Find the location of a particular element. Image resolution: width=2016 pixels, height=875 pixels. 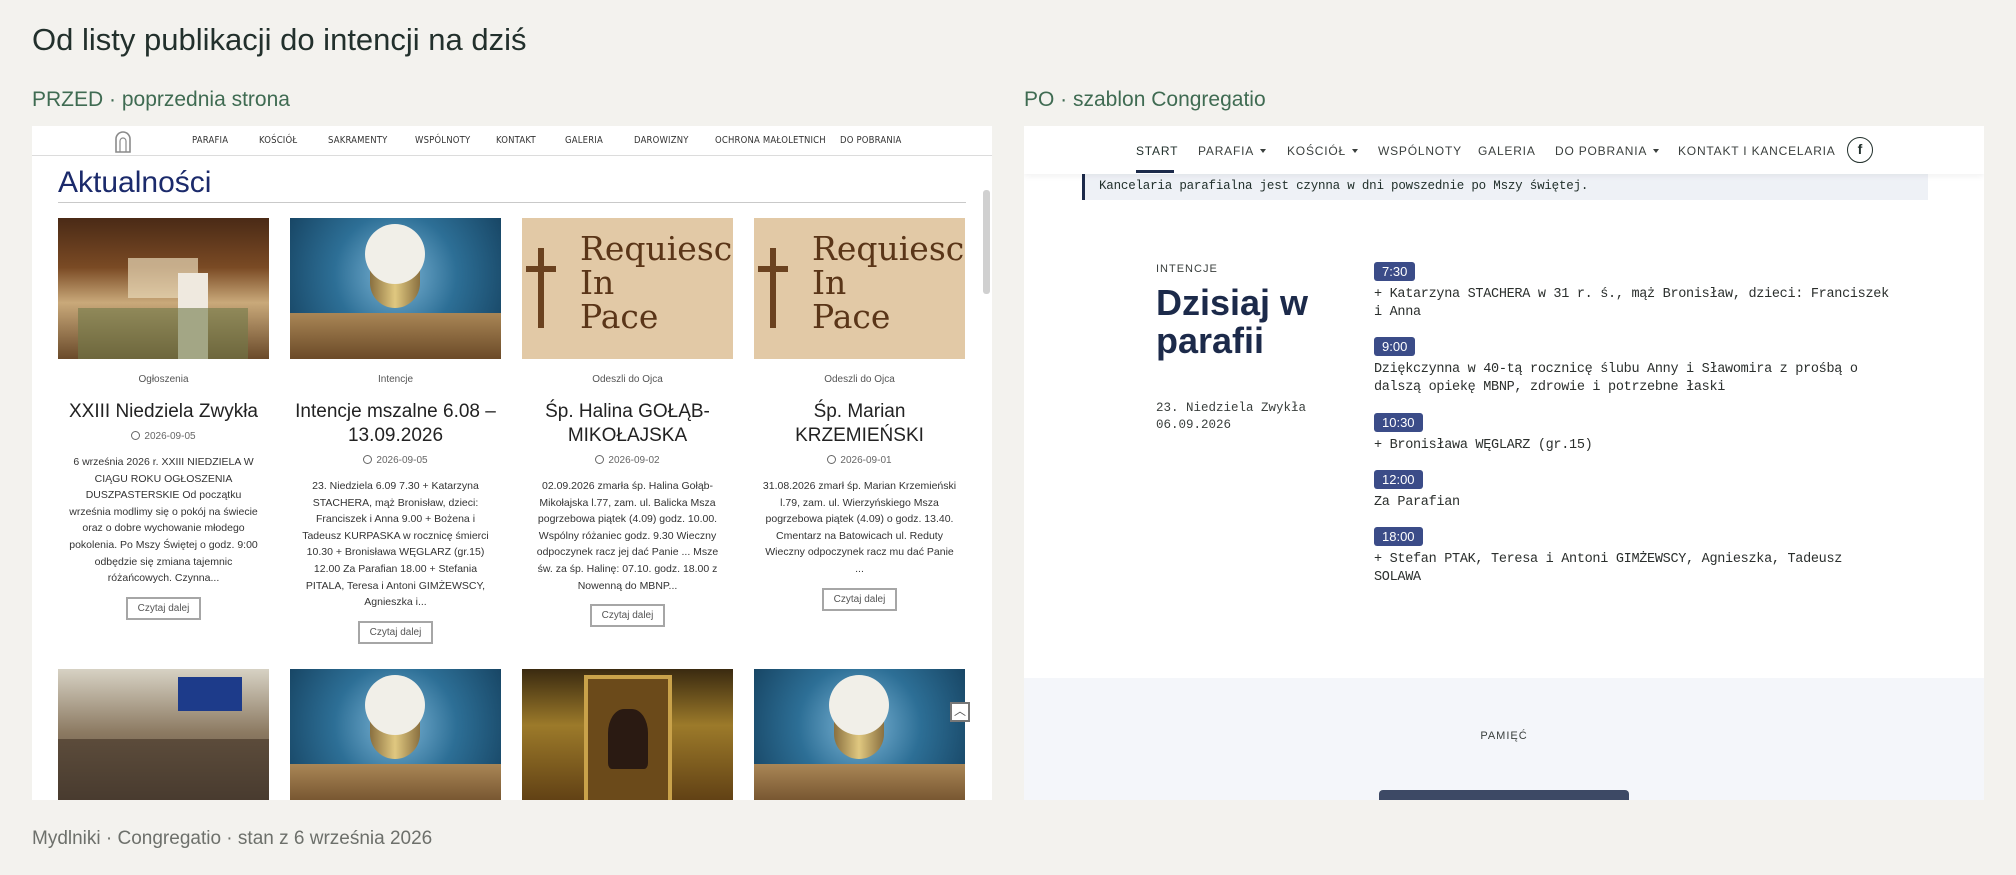

old-nav-galeria: GALERIA is located at coordinates (584, 140).